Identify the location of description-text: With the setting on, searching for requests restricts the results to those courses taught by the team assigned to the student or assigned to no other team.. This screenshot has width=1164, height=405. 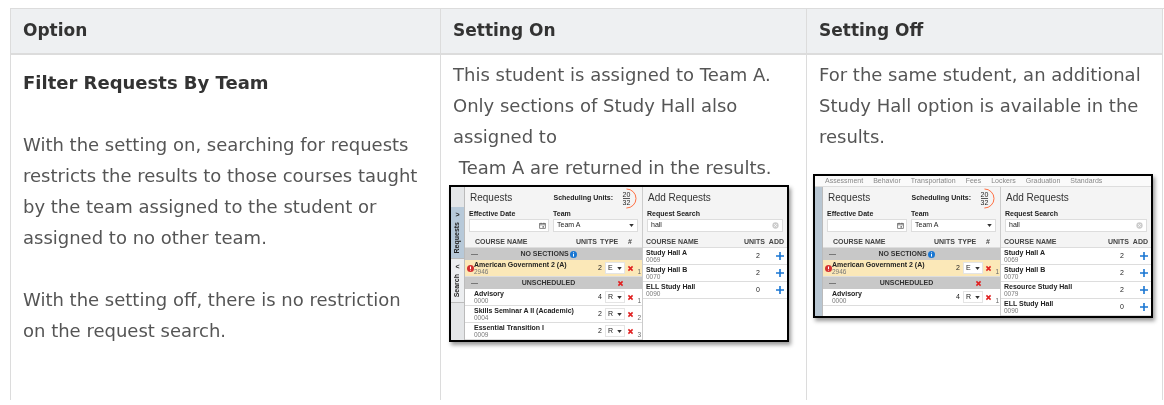
(221, 191).